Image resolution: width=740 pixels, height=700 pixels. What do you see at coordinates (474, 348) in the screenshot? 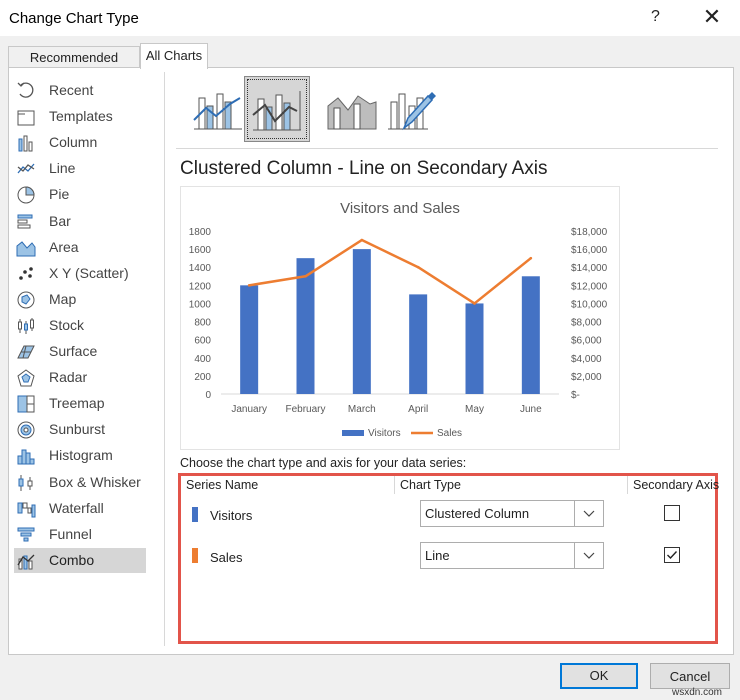
I see `bar-visitors-may` at bounding box center [474, 348].